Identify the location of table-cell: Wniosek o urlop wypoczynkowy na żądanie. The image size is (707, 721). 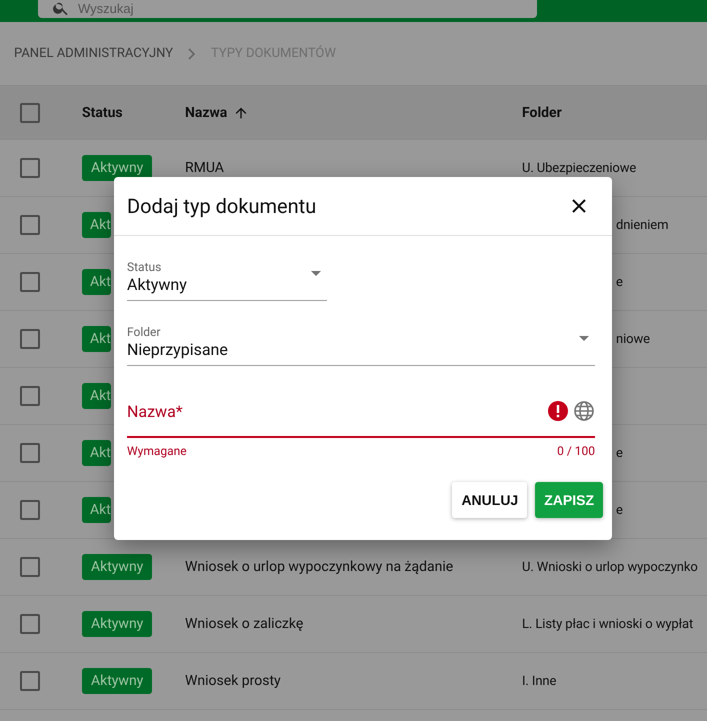
(319, 567).